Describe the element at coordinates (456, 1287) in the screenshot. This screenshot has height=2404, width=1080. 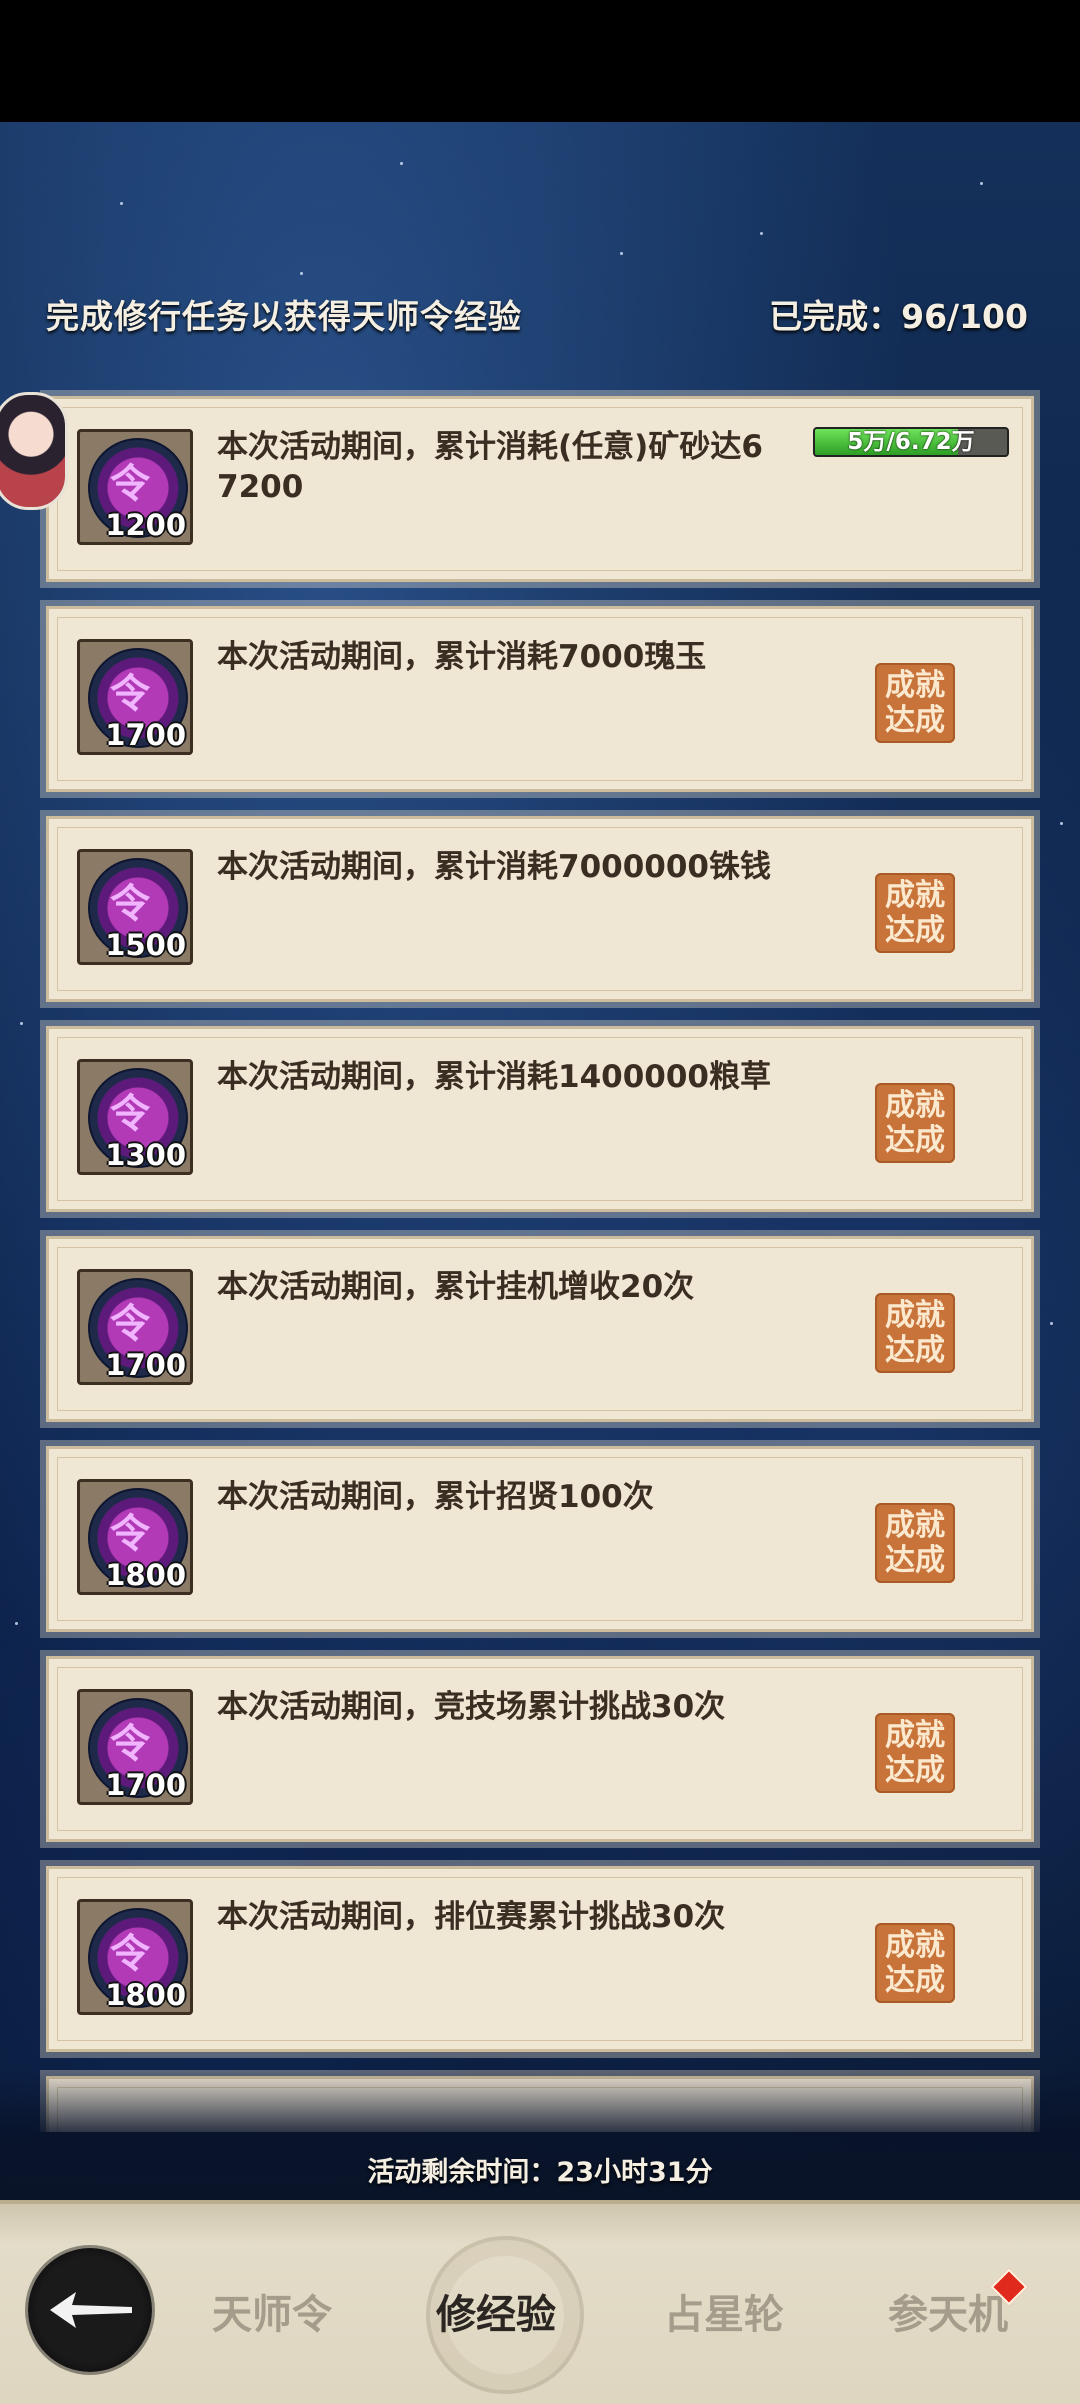
I see `task-description: 本次活动期间，累计挂机增收20次` at that location.